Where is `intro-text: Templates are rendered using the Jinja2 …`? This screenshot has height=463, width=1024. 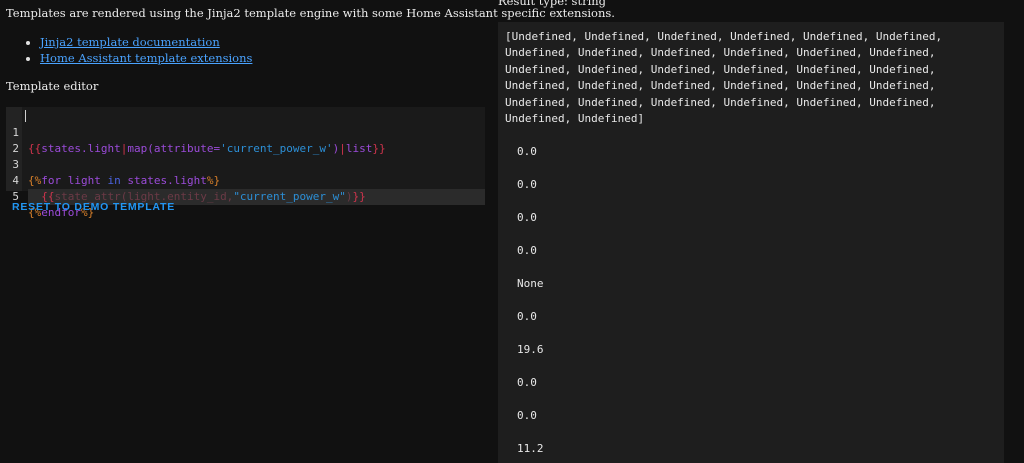
intro-text: Templates are rendered using the Jinja2 … is located at coordinates (310, 13).